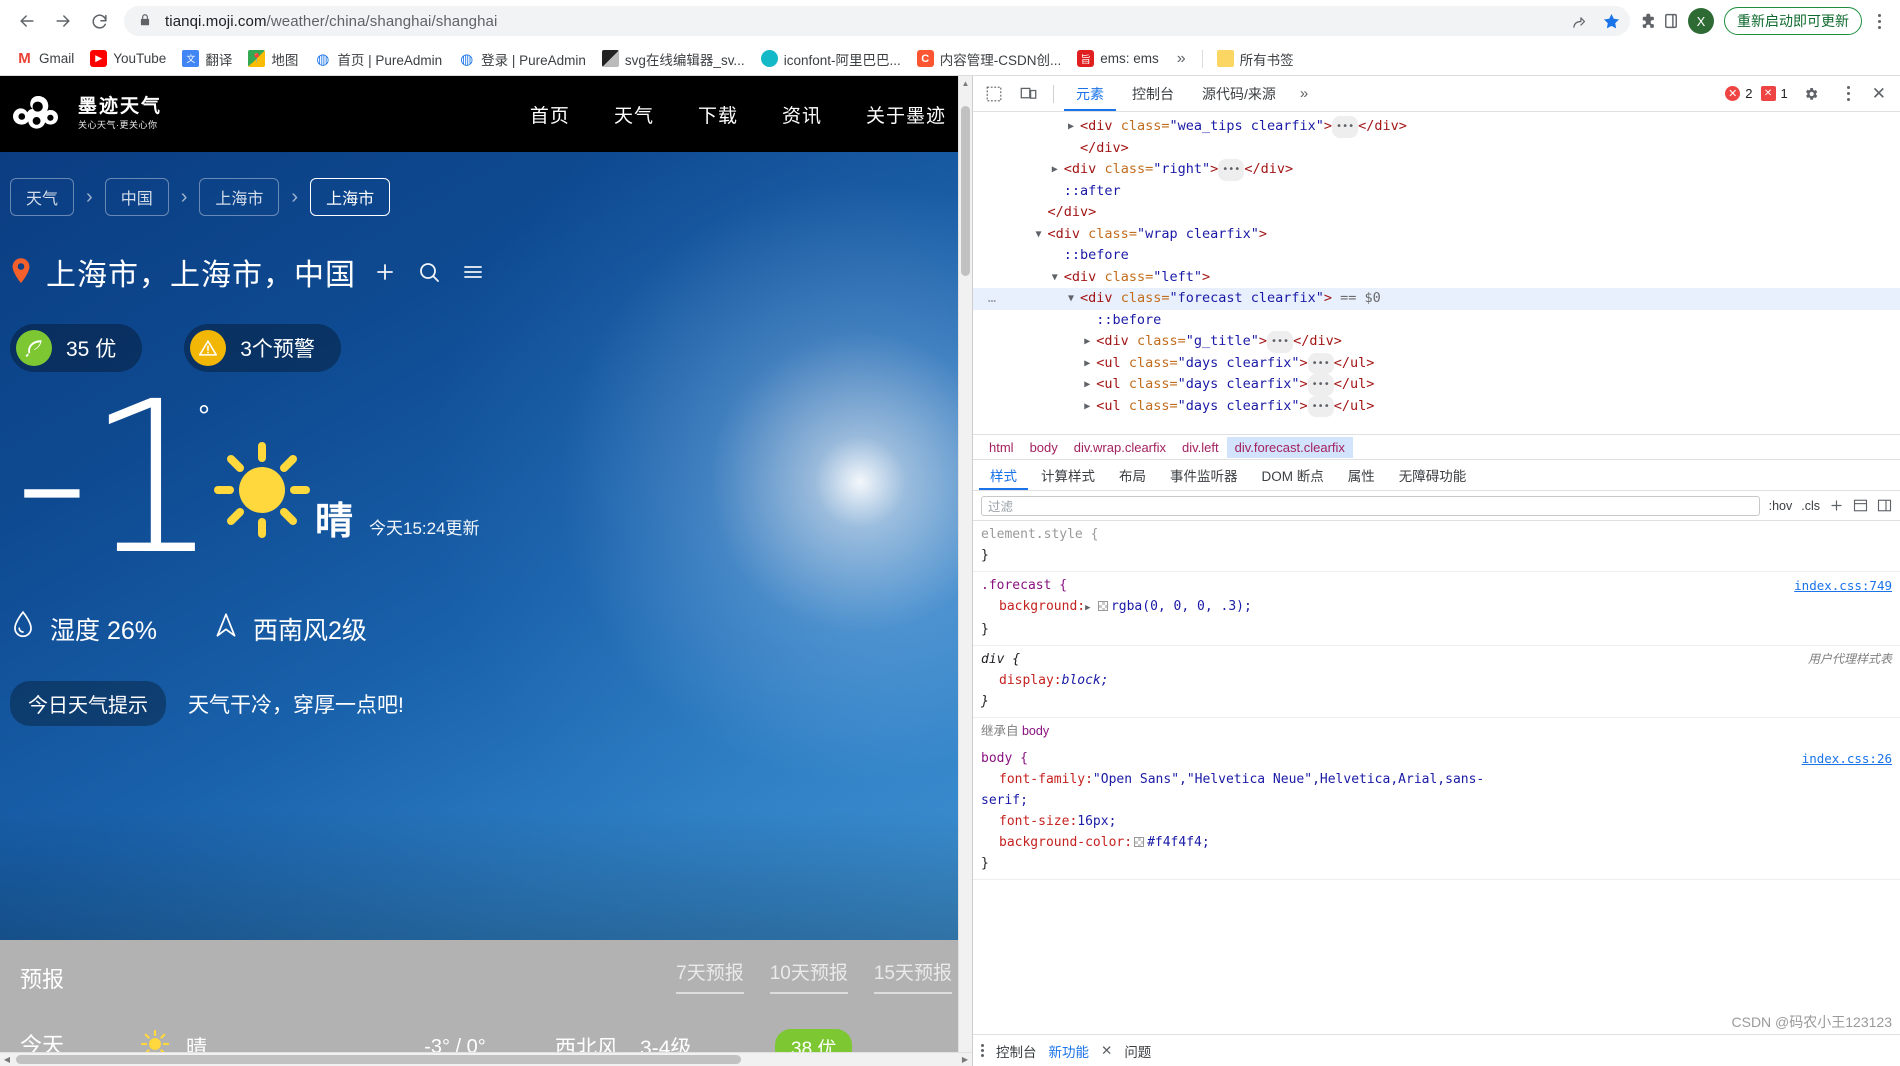 The width and height of the screenshot is (1900, 1066). Describe the element at coordinates (1033, 606) in the screenshot. I see `css-property: background:` at that location.